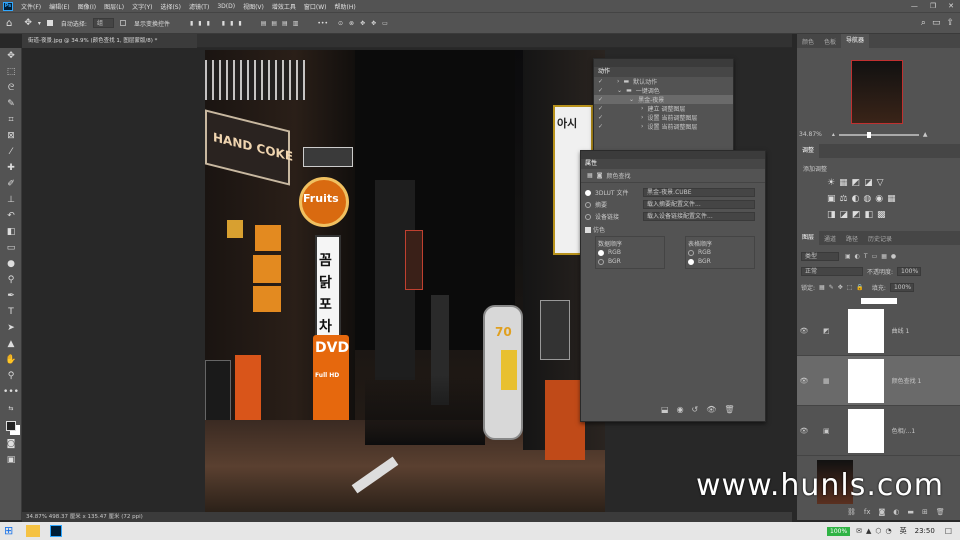 The width and height of the screenshot is (960, 540). Describe the element at coordinates (49, 23) in the screenshot. I see `auto-select-checkbox` at that location.